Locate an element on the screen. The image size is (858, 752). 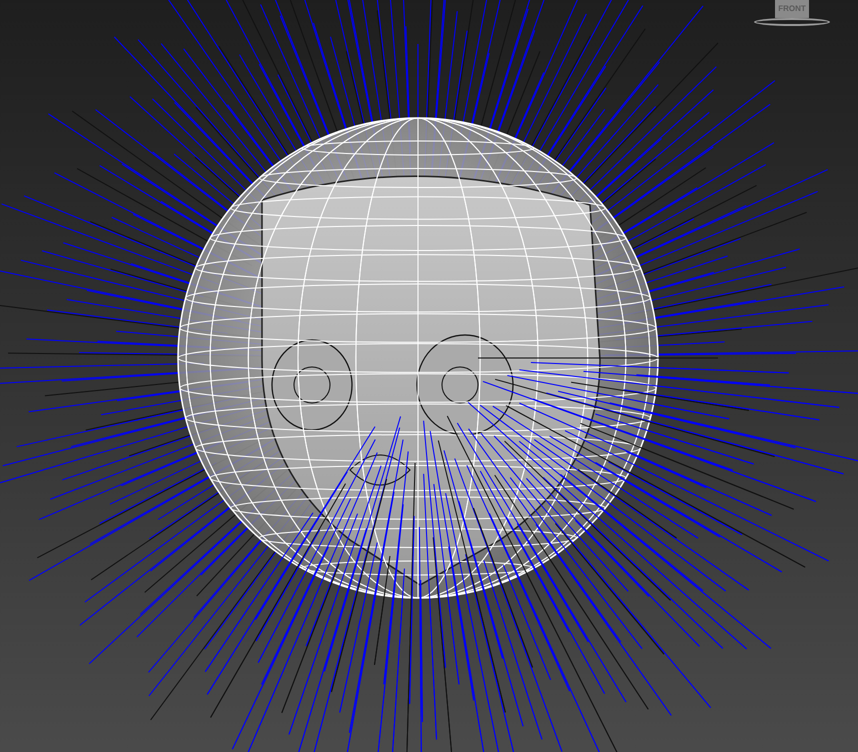
view-cube-ring is located at coordinates (792, 22).